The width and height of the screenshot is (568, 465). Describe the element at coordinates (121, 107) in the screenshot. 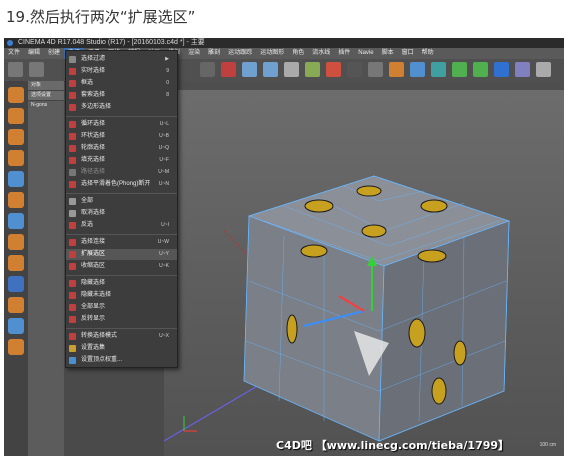

I see `menu-item-4: 多边形选择` at that location.